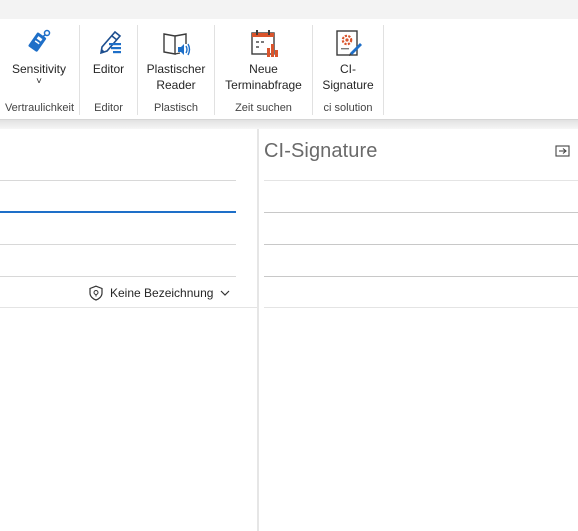 The image size is (578, 531). Describe the element at coordinates (383, 70) in the screenshot. I see `group-separator` at that location.